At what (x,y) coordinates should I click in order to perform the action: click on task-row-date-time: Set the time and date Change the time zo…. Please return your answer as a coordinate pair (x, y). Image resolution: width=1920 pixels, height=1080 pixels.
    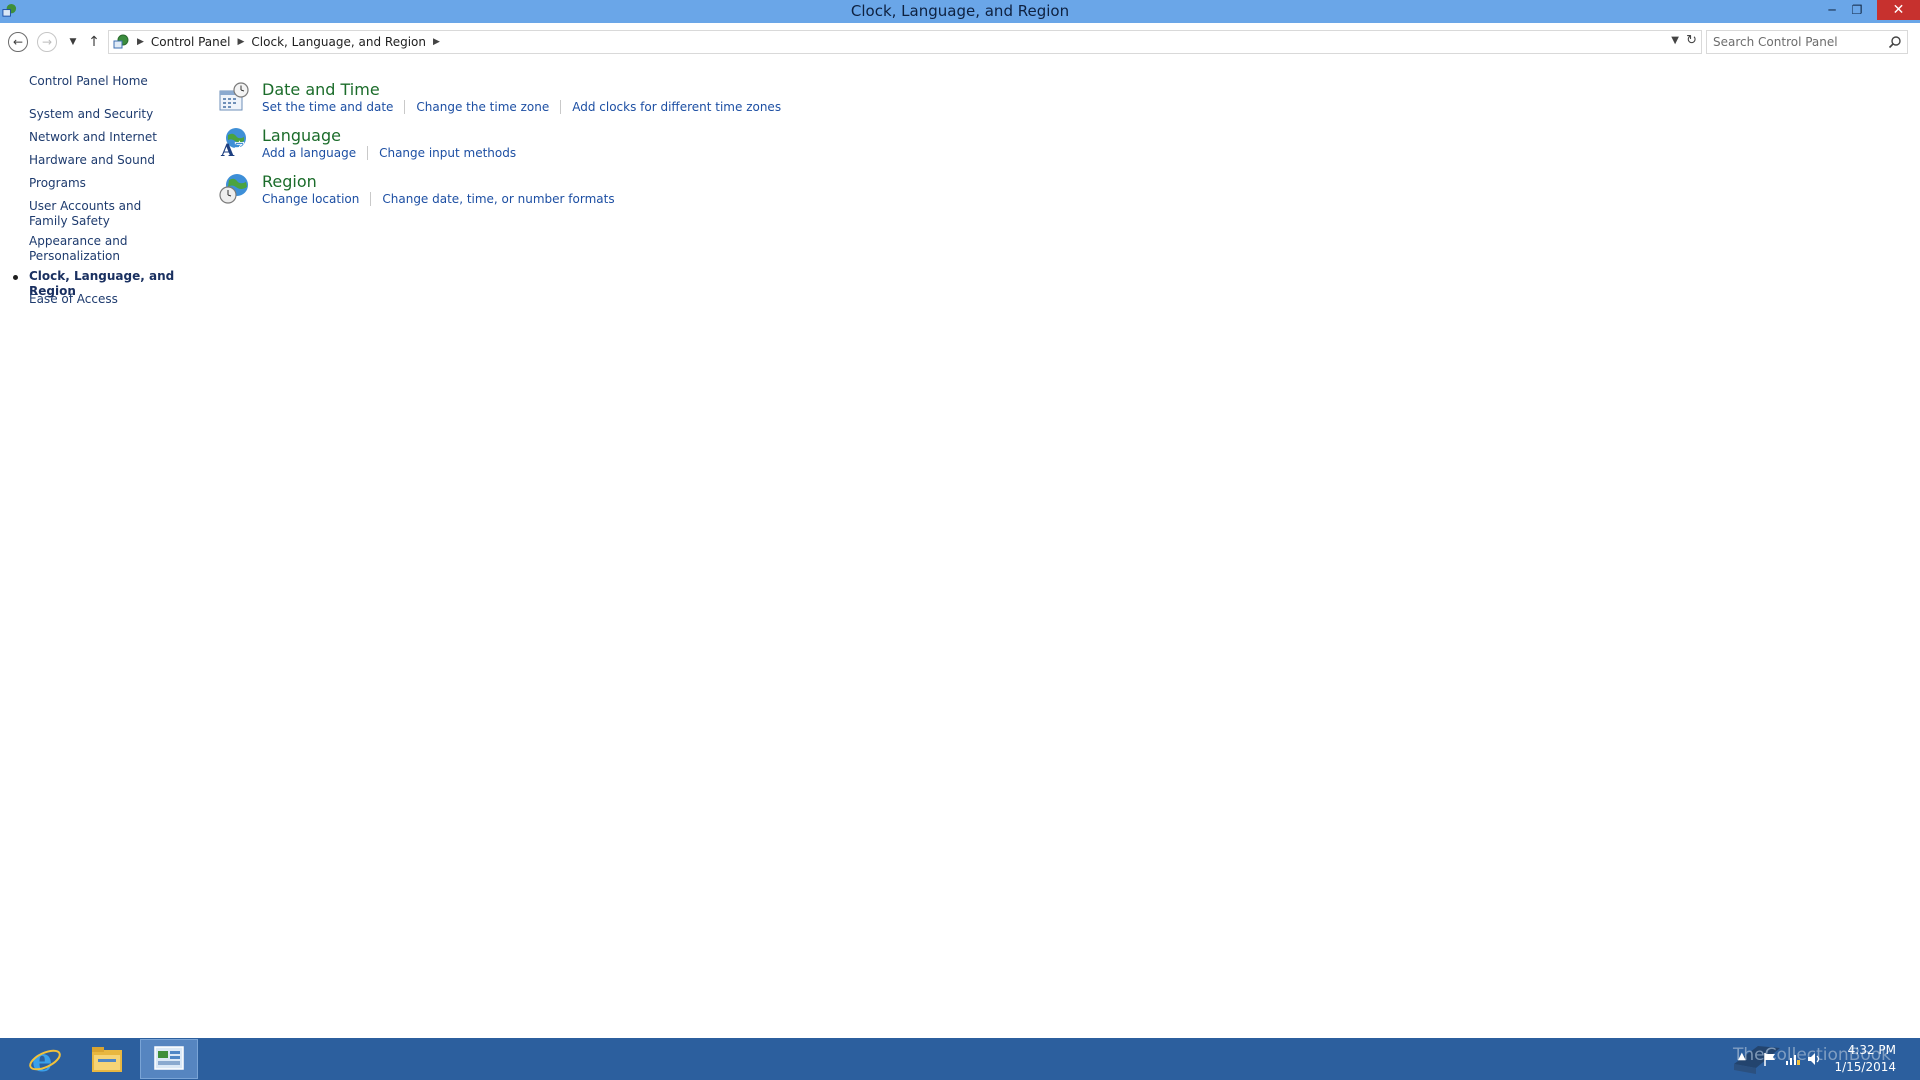
    Looking at the image, I should click on (521, 107).